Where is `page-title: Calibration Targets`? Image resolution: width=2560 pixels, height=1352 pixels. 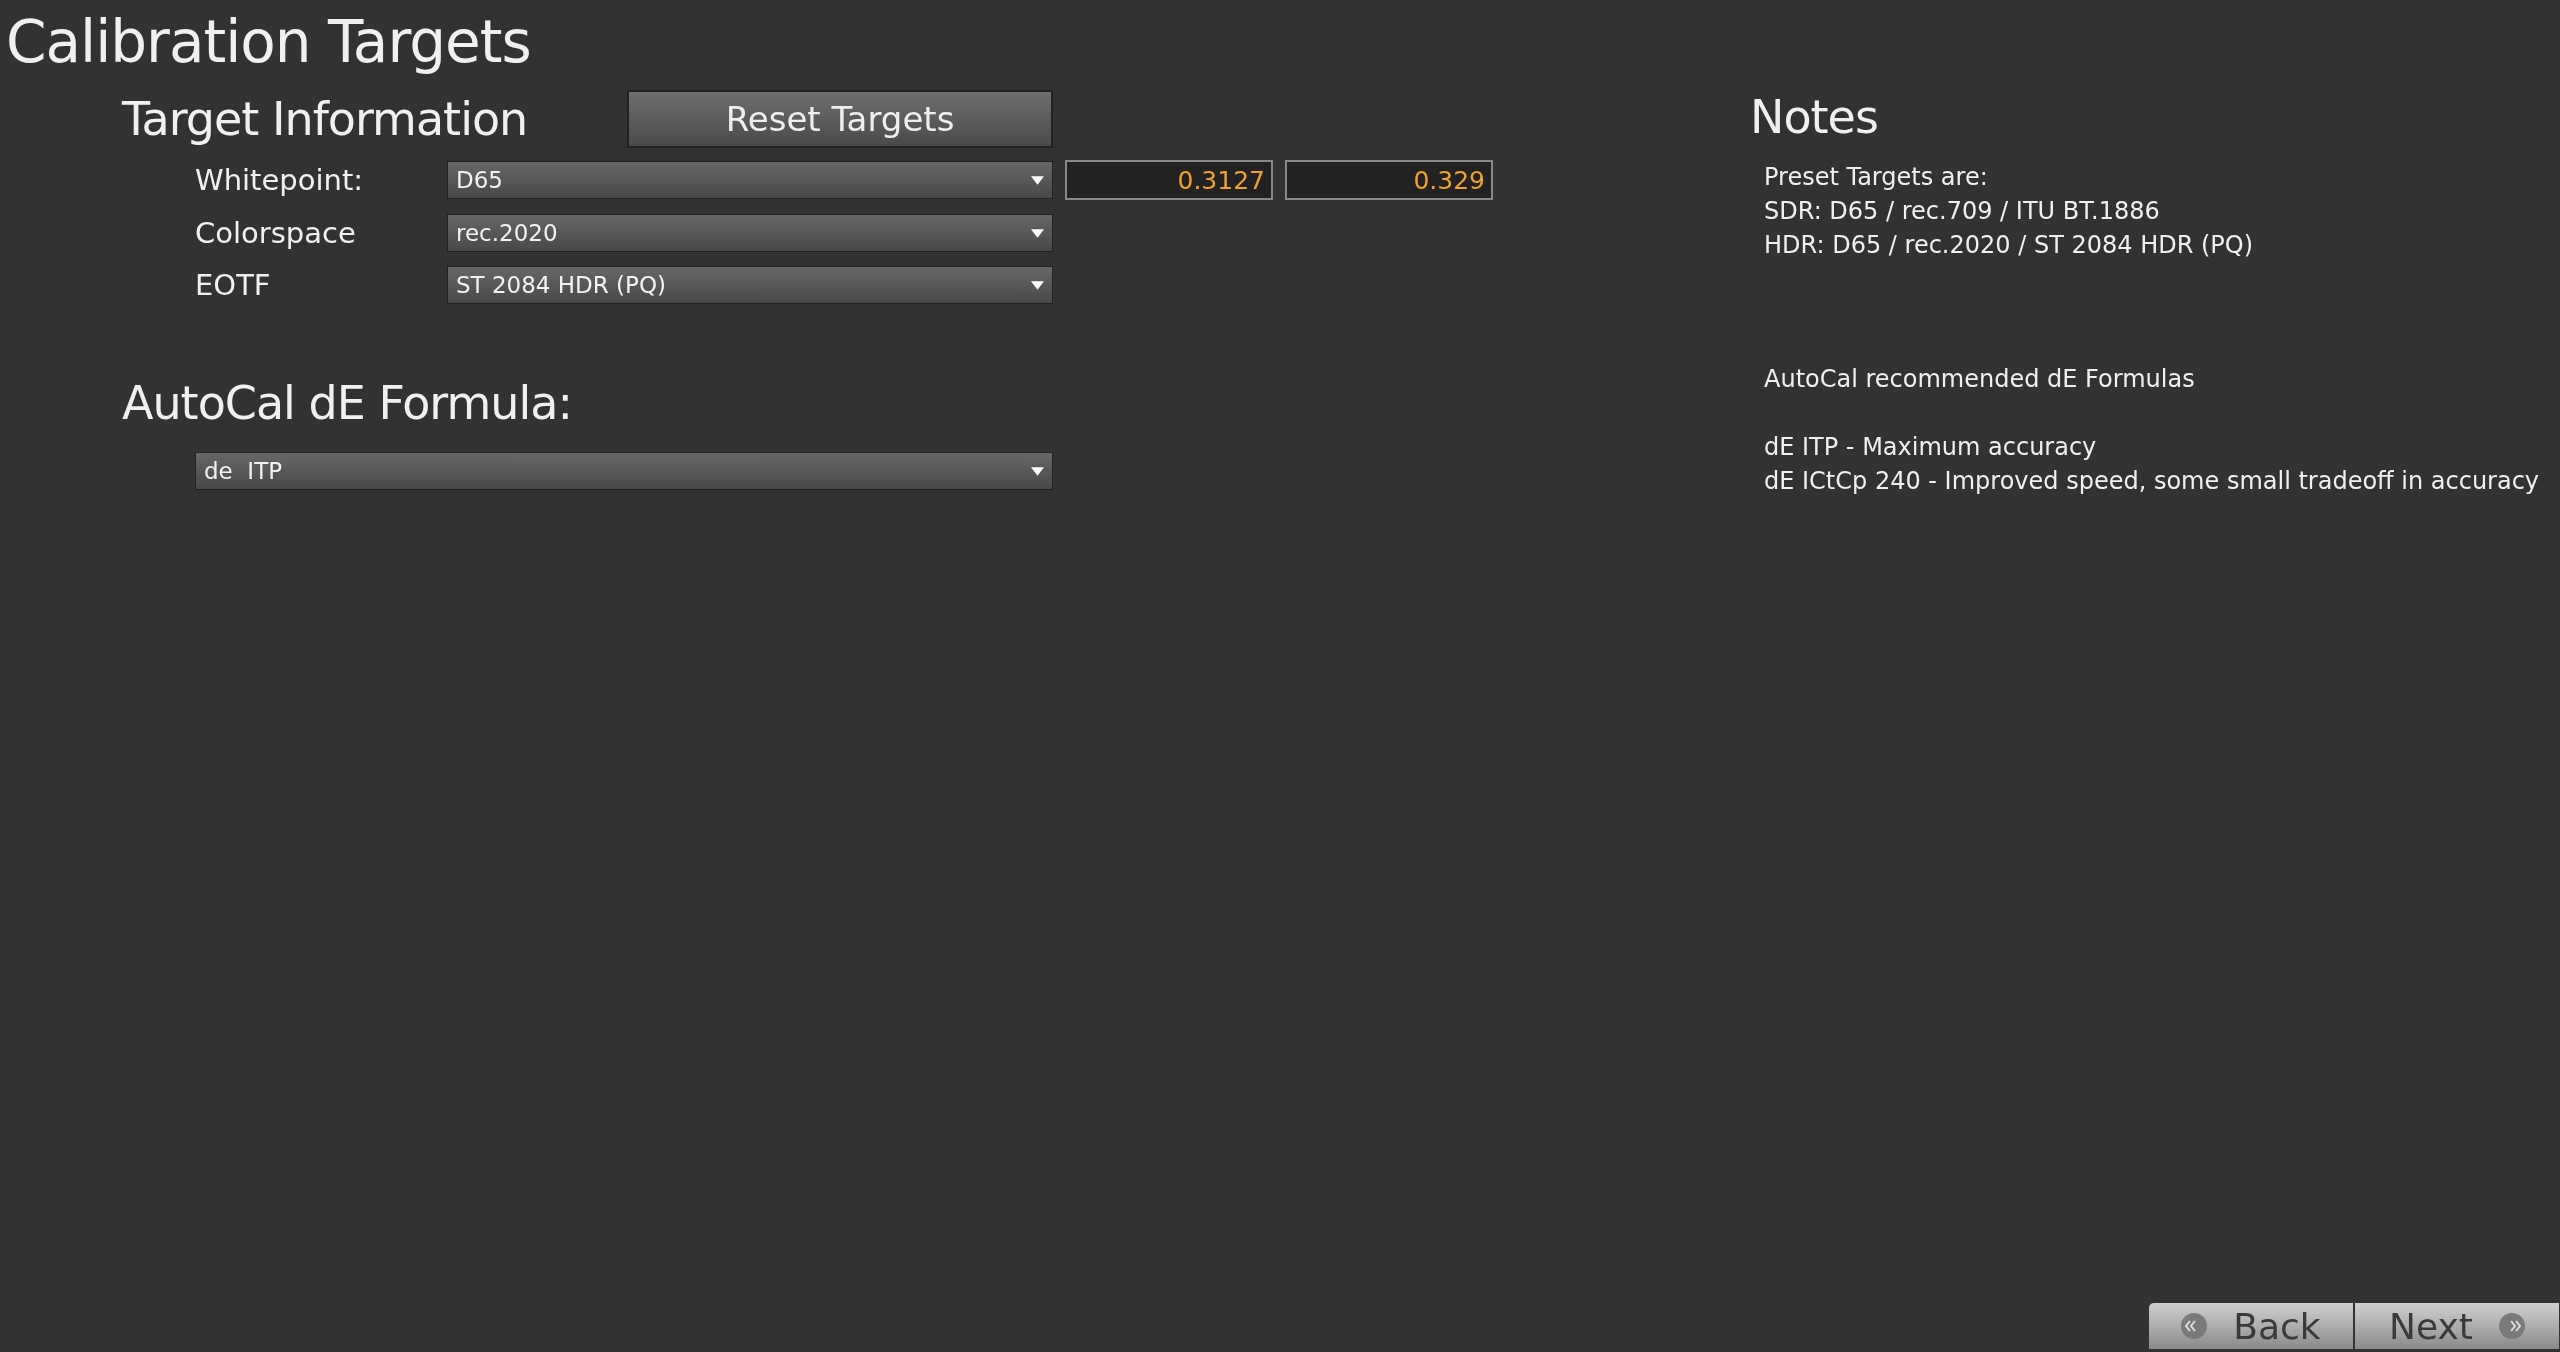 page-title: Calibration Targets is located at coordinates (268, 42).